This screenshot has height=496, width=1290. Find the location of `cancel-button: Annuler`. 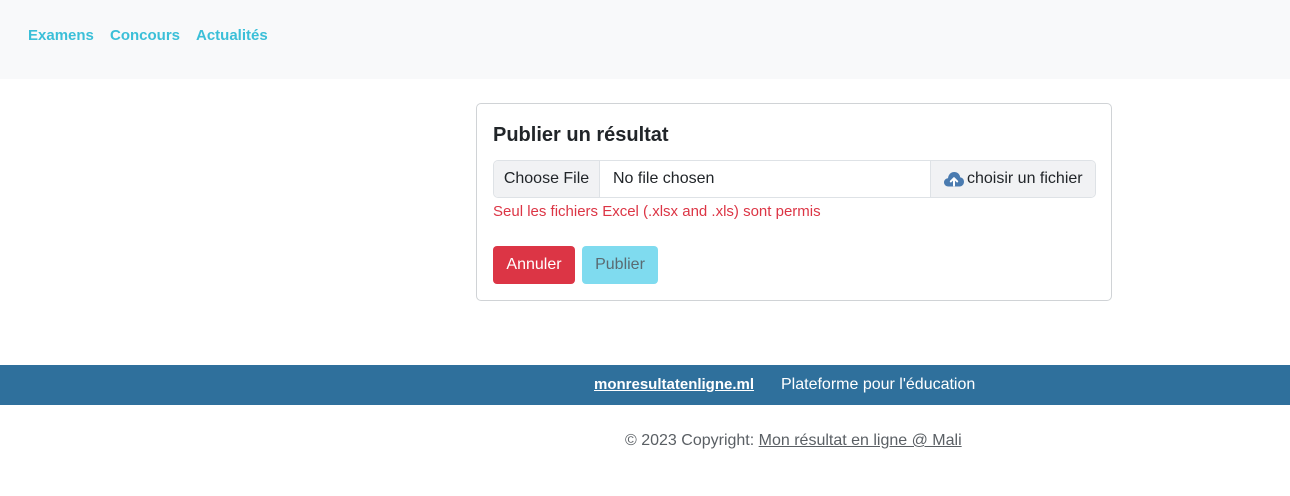

cancel-button: Annuler is located at coordinates (534, 265).